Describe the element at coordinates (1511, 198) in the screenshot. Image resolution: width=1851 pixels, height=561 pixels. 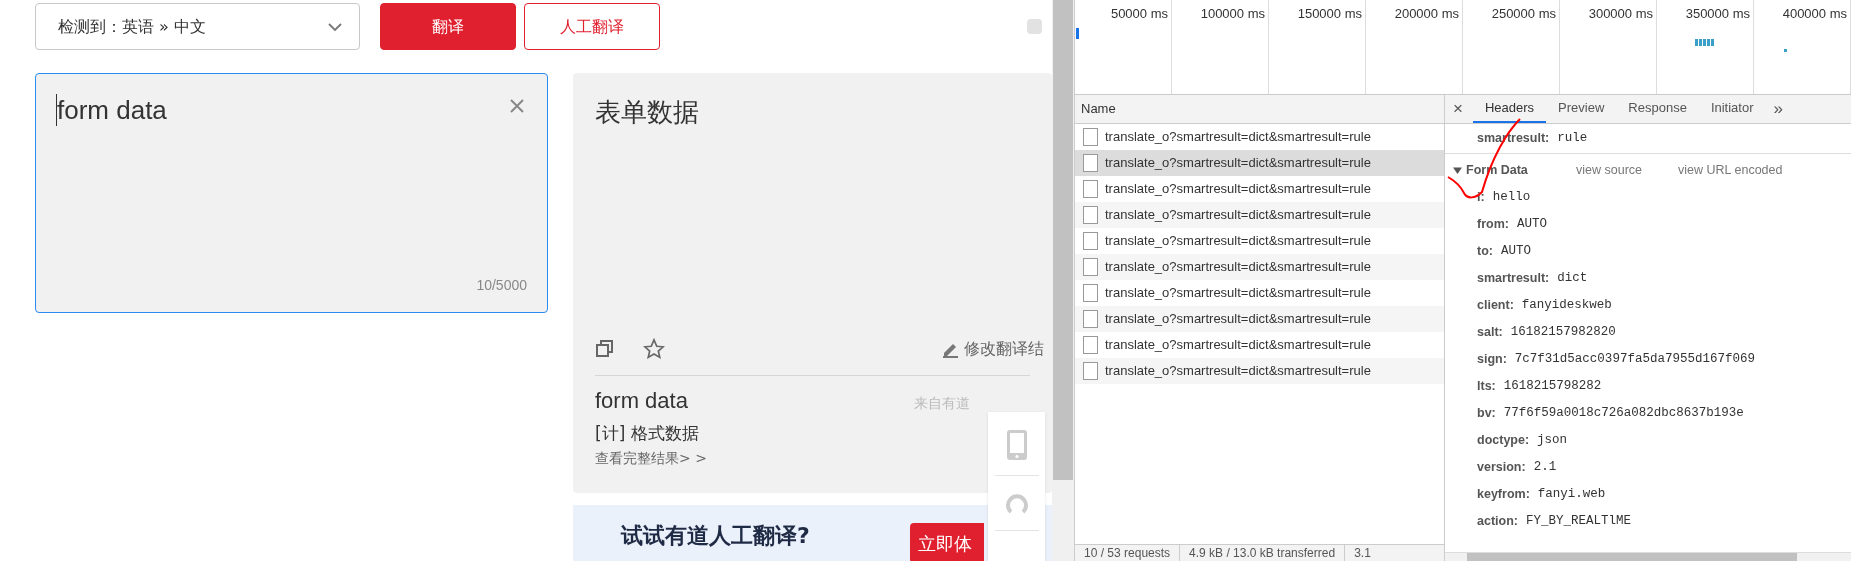
I see `field-value: hello` at that location.